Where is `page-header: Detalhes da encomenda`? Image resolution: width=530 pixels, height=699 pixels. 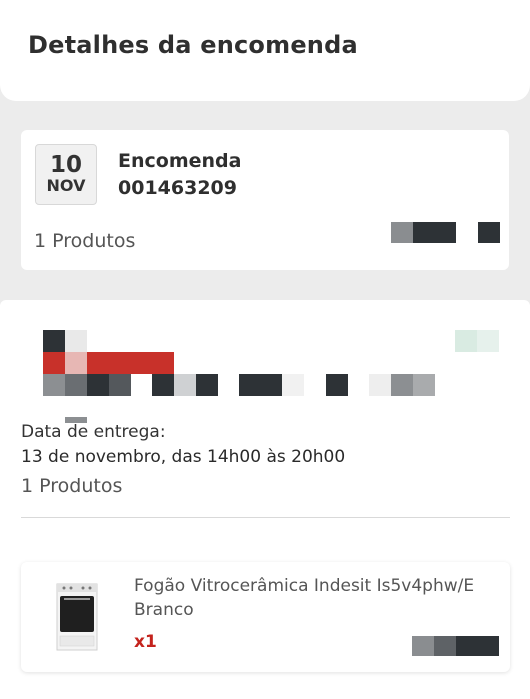
page-header: Detalhes da encomenda is located at coordinates (265, 50).